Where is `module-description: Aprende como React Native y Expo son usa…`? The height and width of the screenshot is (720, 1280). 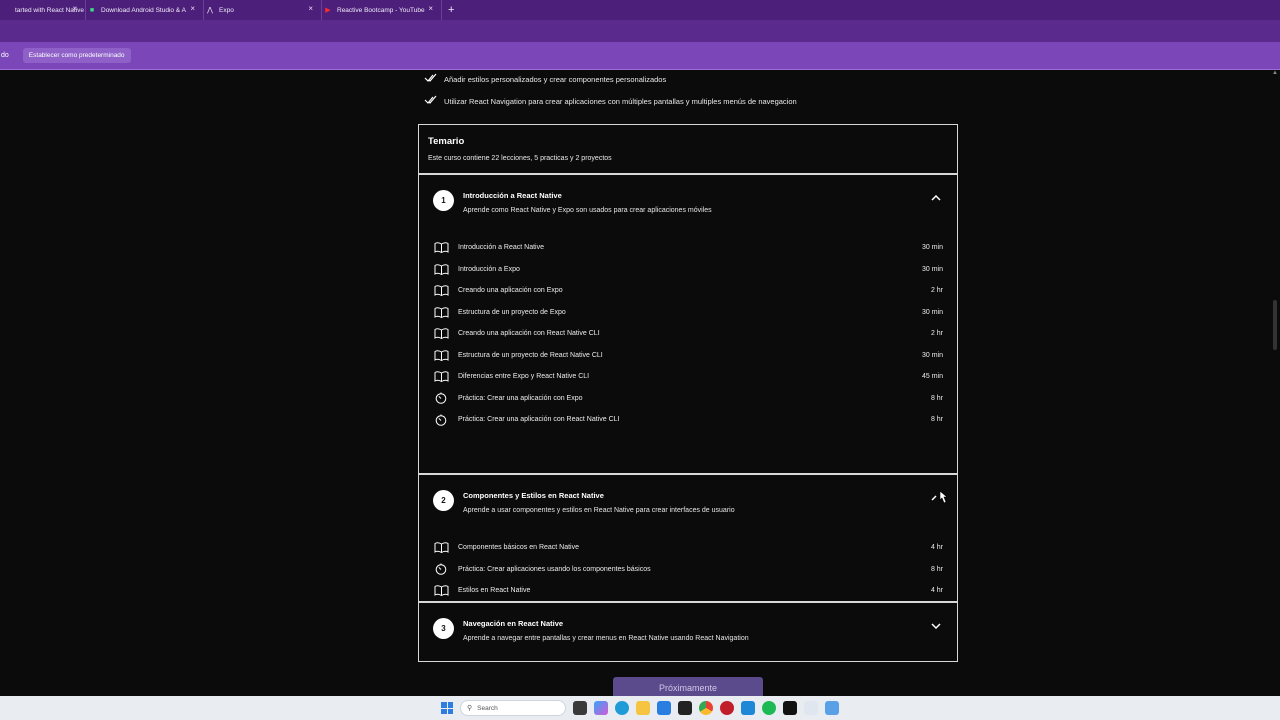
module-description: Aprende como React Native y Expo son usa… is located at coordinates (587, 210).